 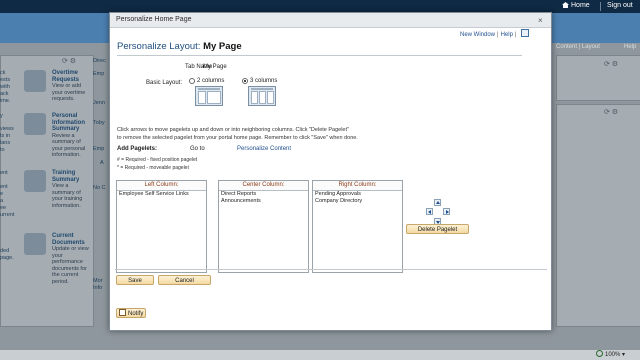 I want to click on new-window-link: New Window, so click(x=477, y=35).